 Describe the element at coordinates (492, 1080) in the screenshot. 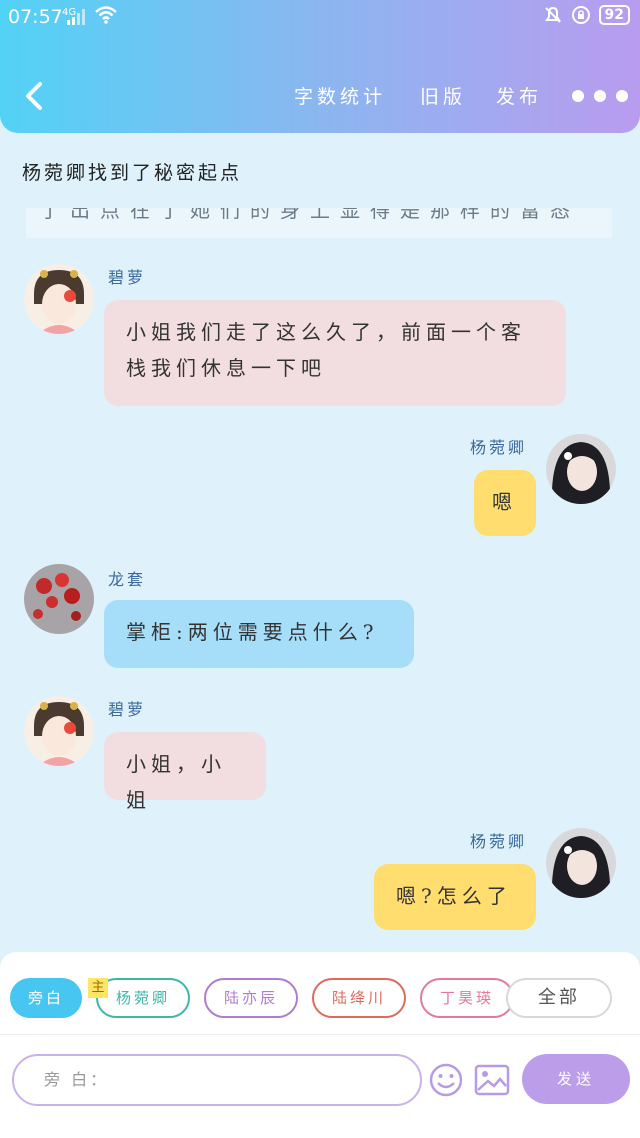

I see `image-icon` at that location.